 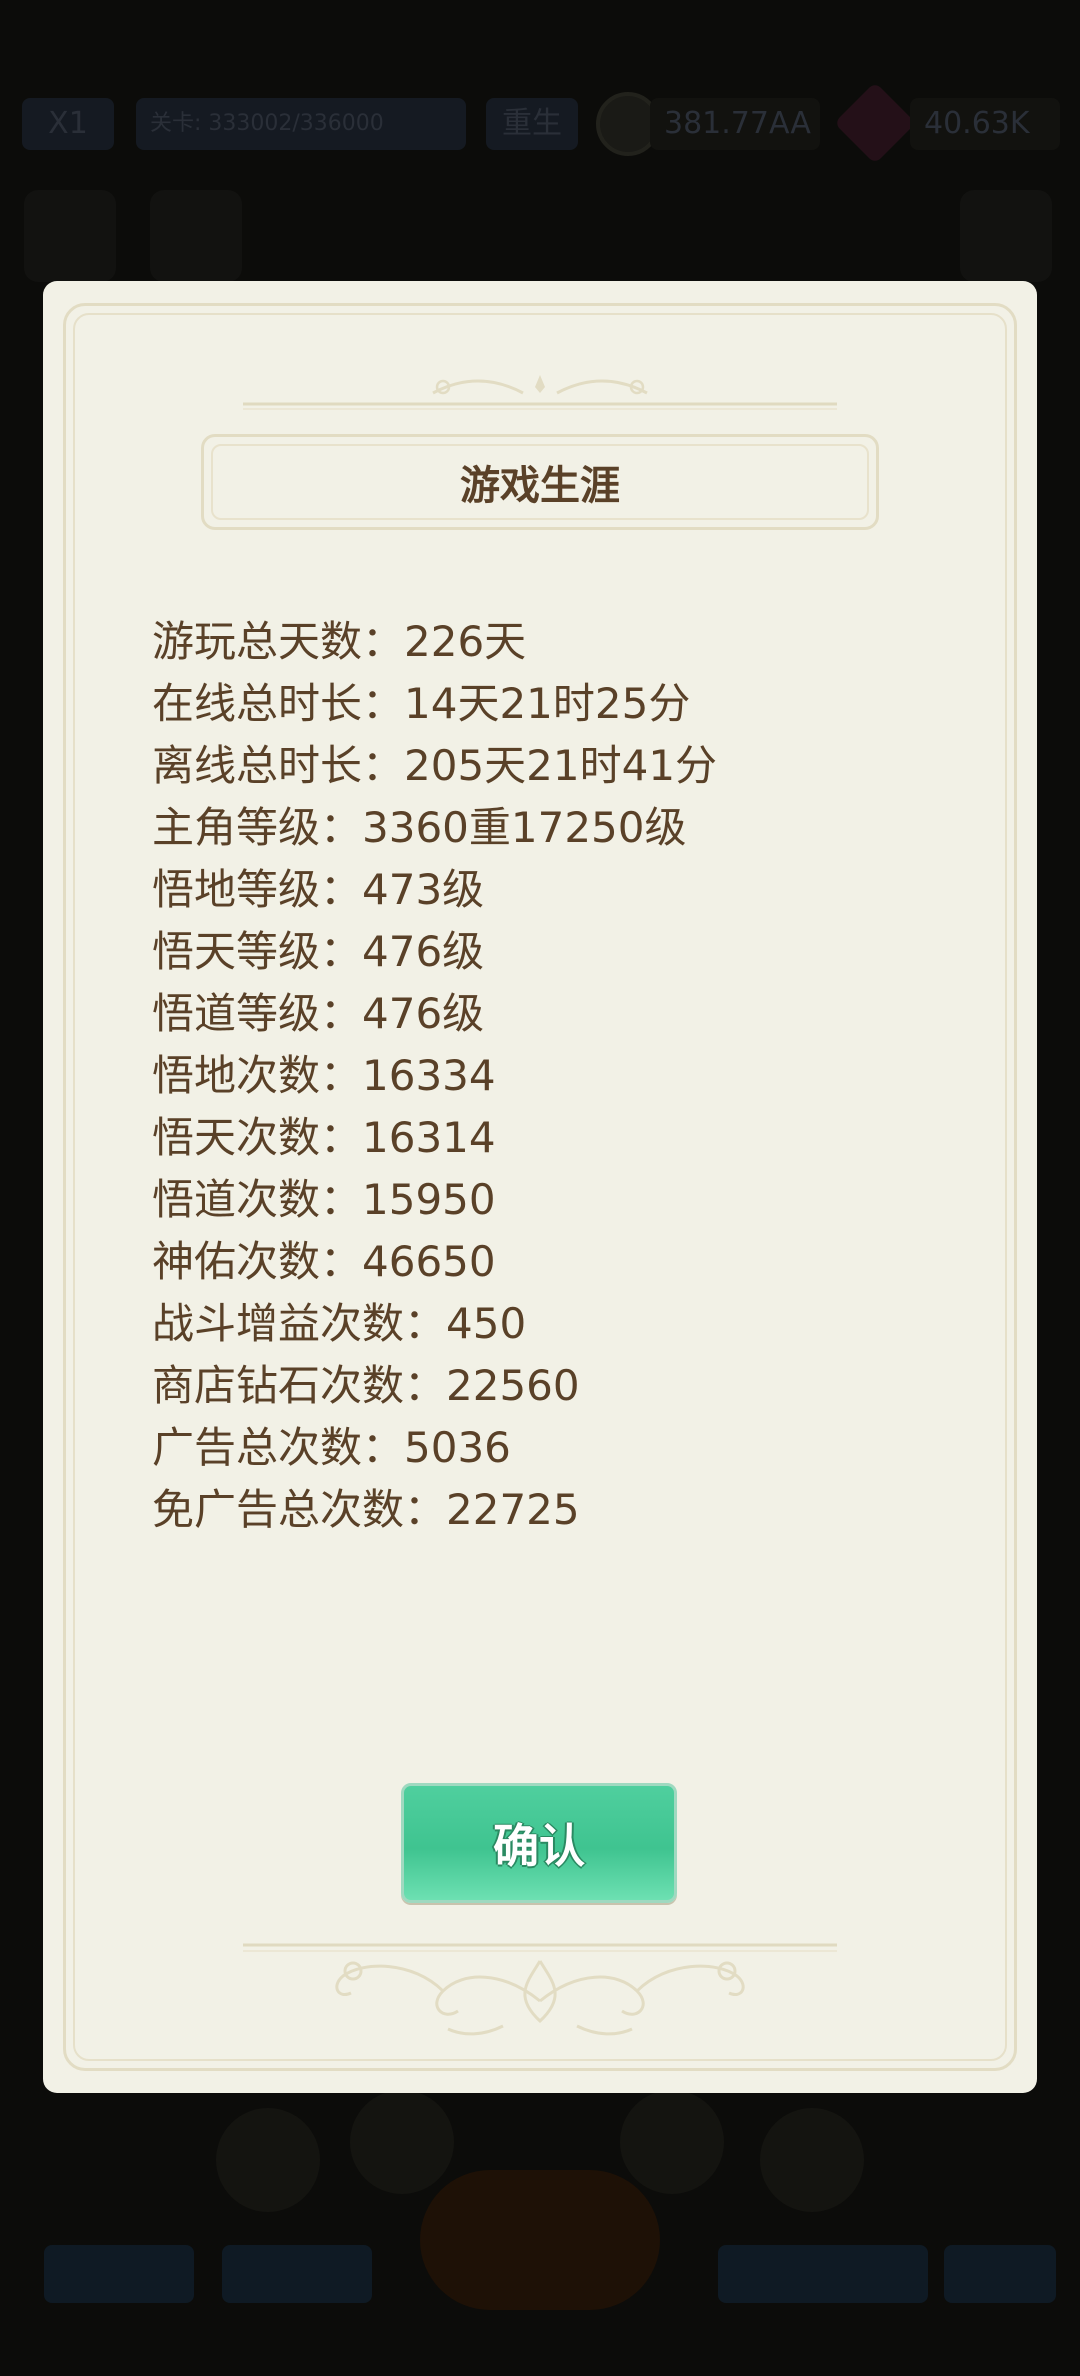 I want to click on home-icon, so click(x=1006, y=236).